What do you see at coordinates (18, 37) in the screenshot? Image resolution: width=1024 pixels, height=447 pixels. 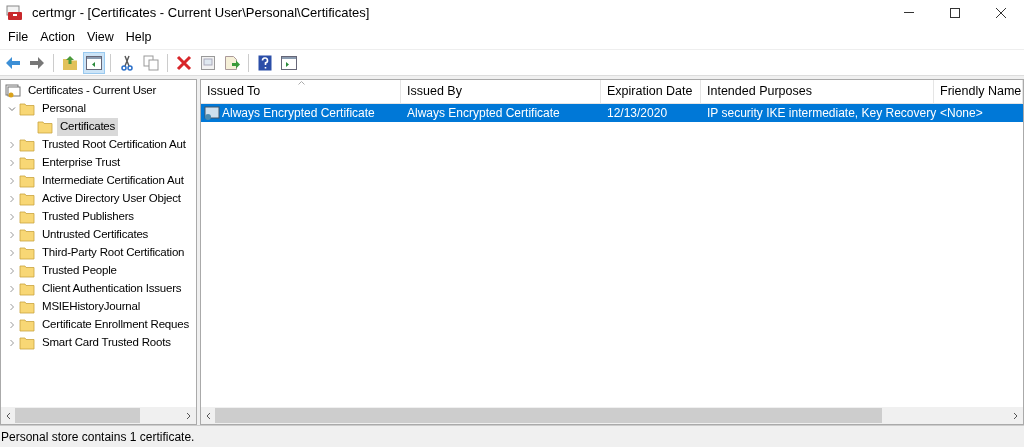 I see `menu-item: File` at bounding box center [18, 37].